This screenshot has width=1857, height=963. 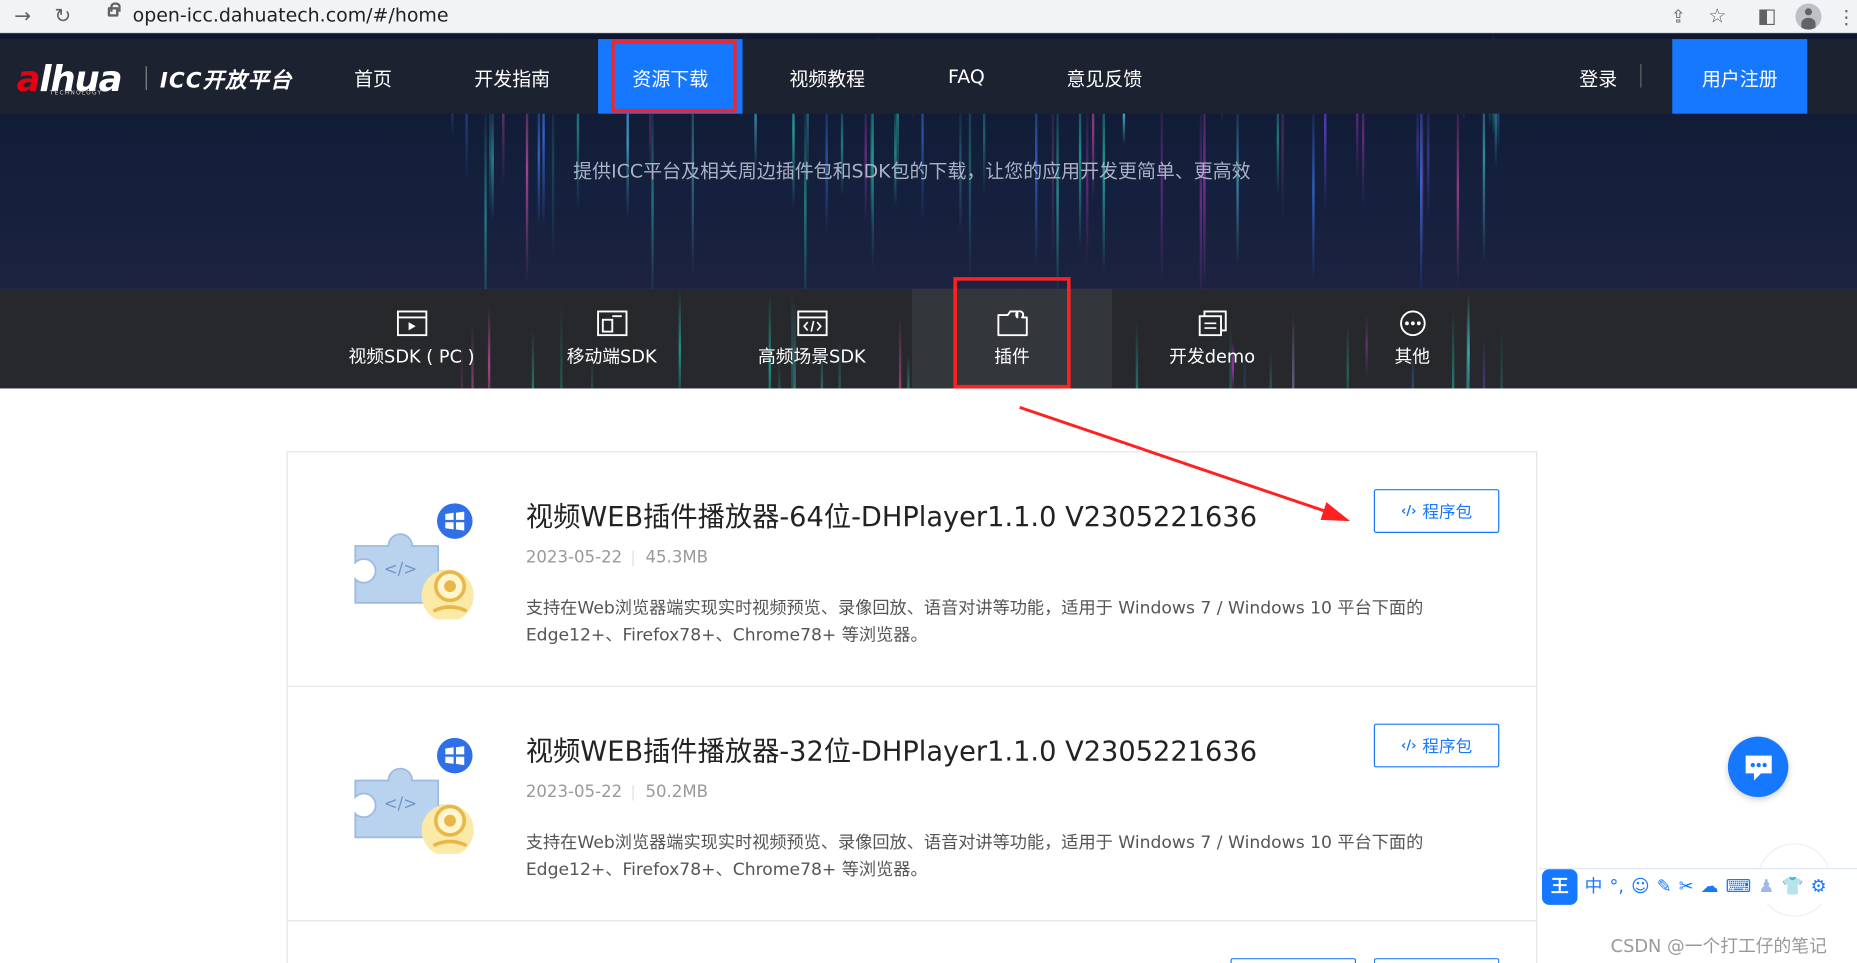 What do you see at coordinates (1598, 76) in the screenshot?
I see `login-link: 登录` at bounding box center [1598, 76].